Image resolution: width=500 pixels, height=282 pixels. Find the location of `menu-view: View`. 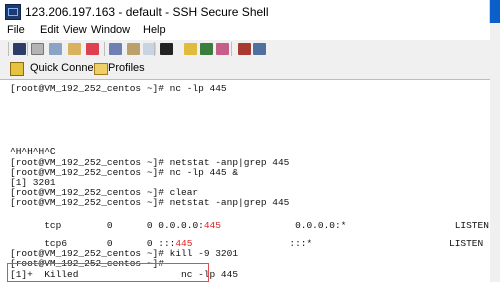

menu-view: View is located at coordinates (75, 30).